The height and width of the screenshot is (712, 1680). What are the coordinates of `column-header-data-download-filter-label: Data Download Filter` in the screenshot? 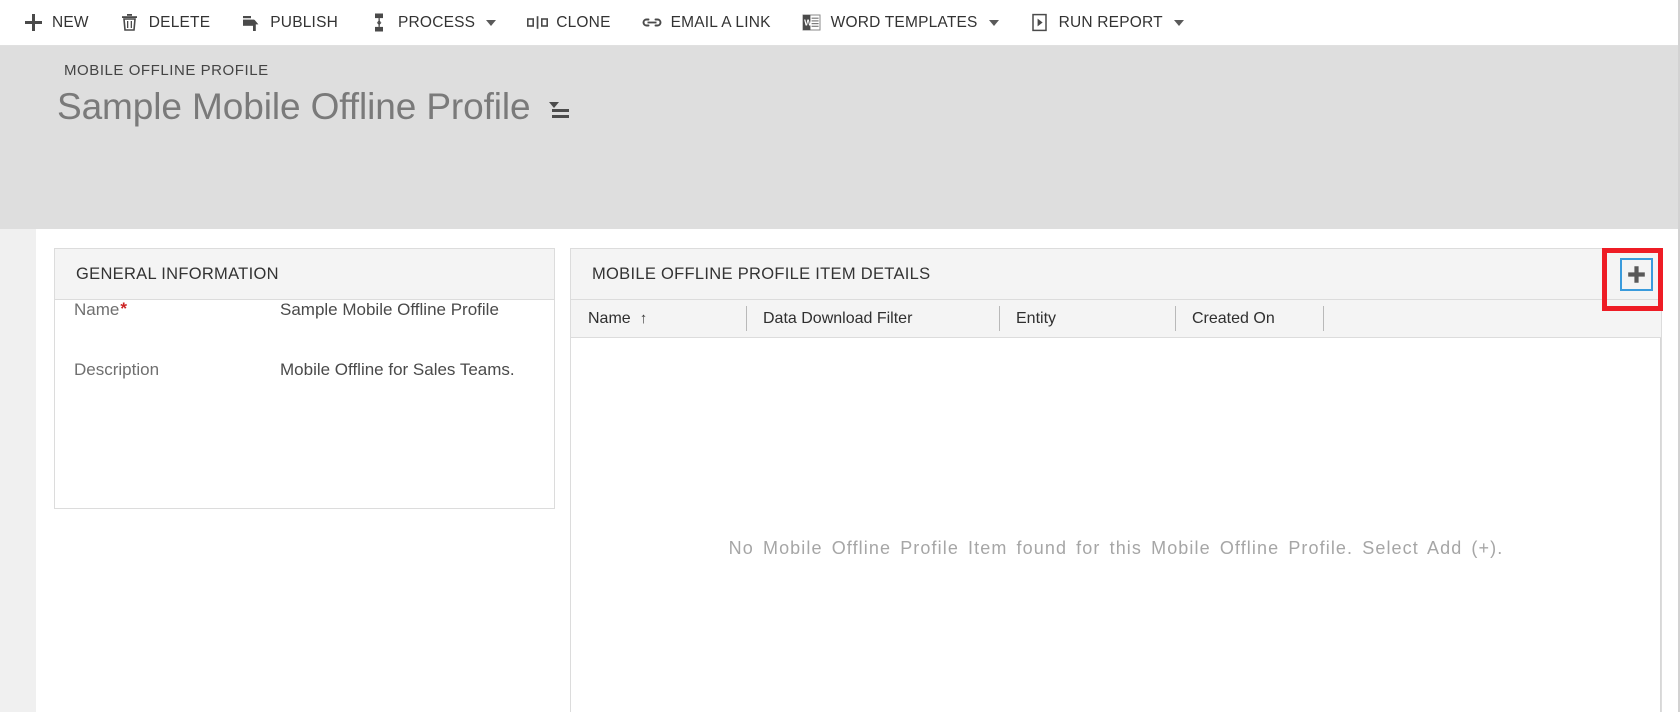 It's located at (838, 318).